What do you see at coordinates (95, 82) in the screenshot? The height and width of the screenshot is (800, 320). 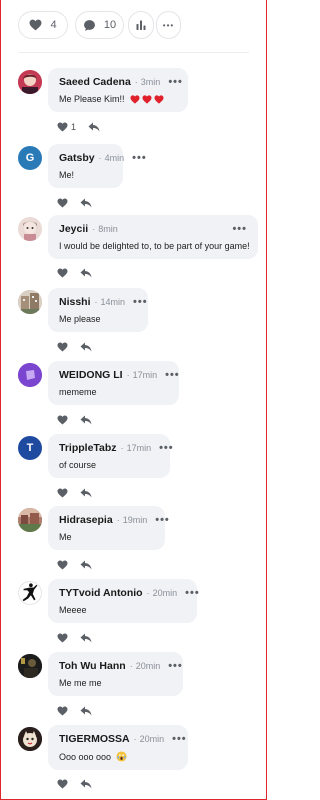 I see `comment-author: Saeed Cadena` at bounding box center [95, 82].